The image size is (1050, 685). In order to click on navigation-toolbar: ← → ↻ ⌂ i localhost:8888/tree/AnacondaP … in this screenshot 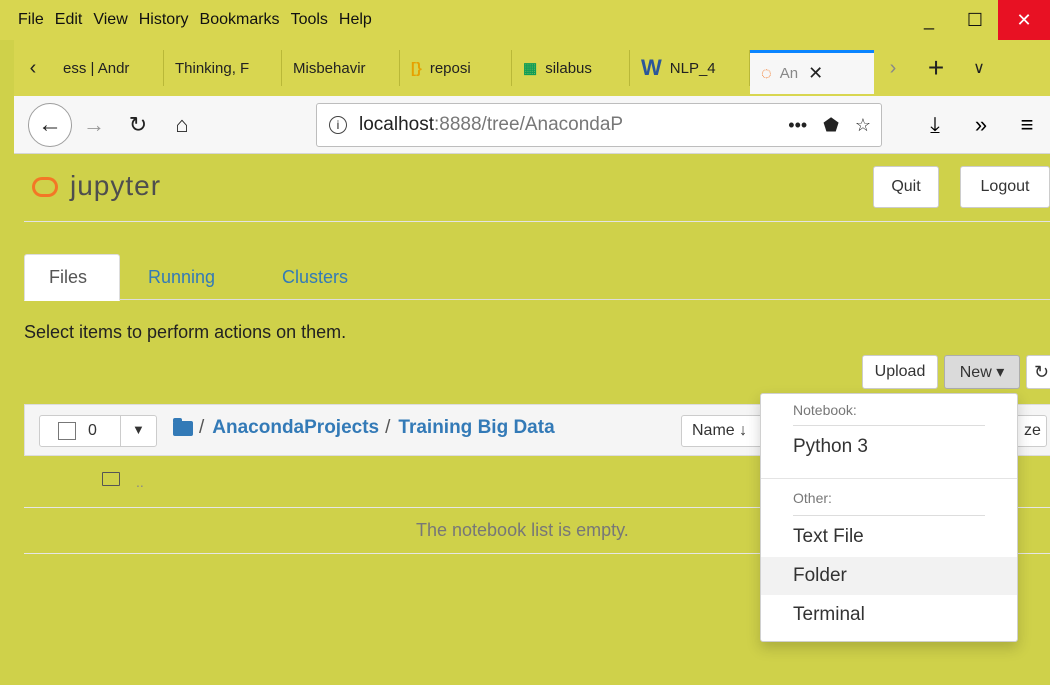, I will do `click(532, 125)`.